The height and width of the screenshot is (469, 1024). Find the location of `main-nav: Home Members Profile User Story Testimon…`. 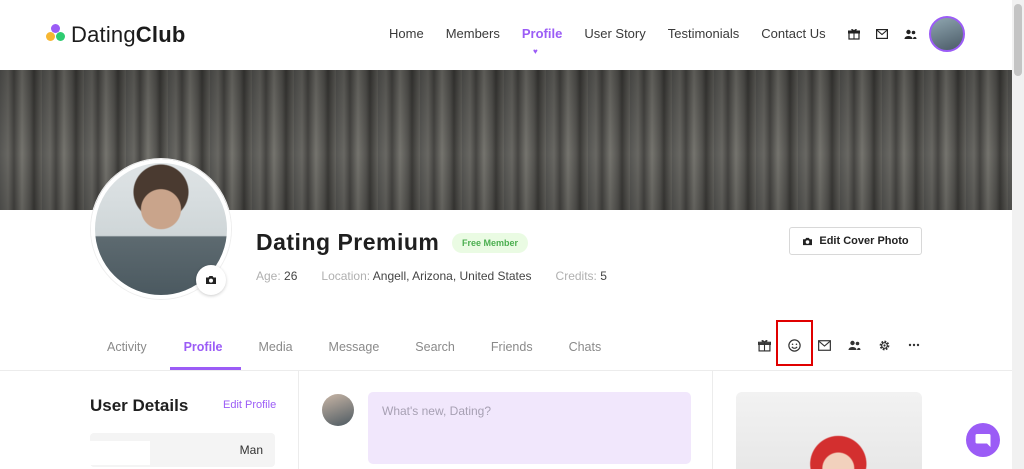

main-nav: Home Members Profile User Story Testimon… is located at coordinates (618, 33).